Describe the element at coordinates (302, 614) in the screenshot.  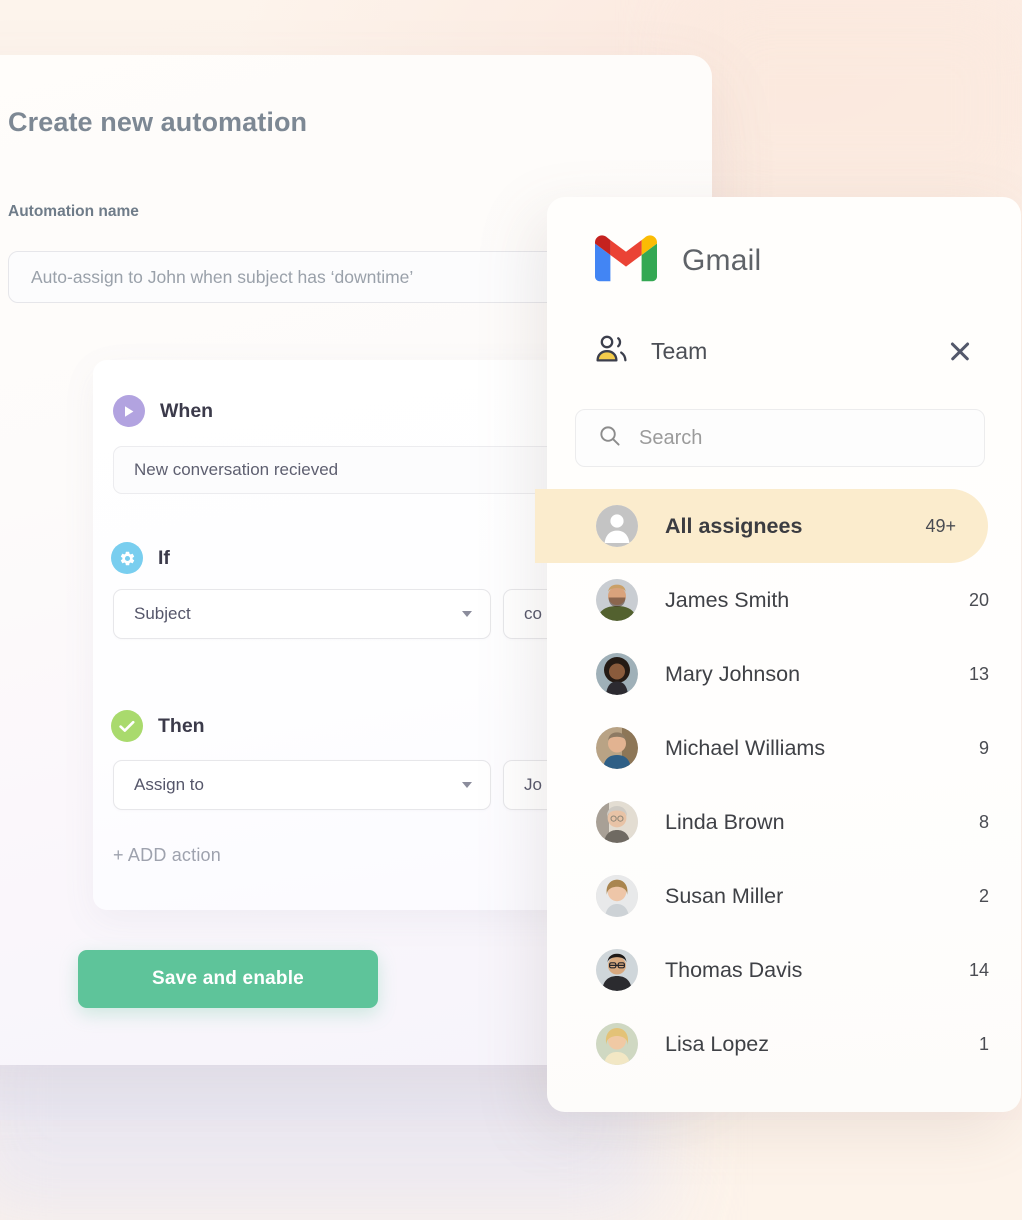
I see `if-property-select: Subject` at that location.